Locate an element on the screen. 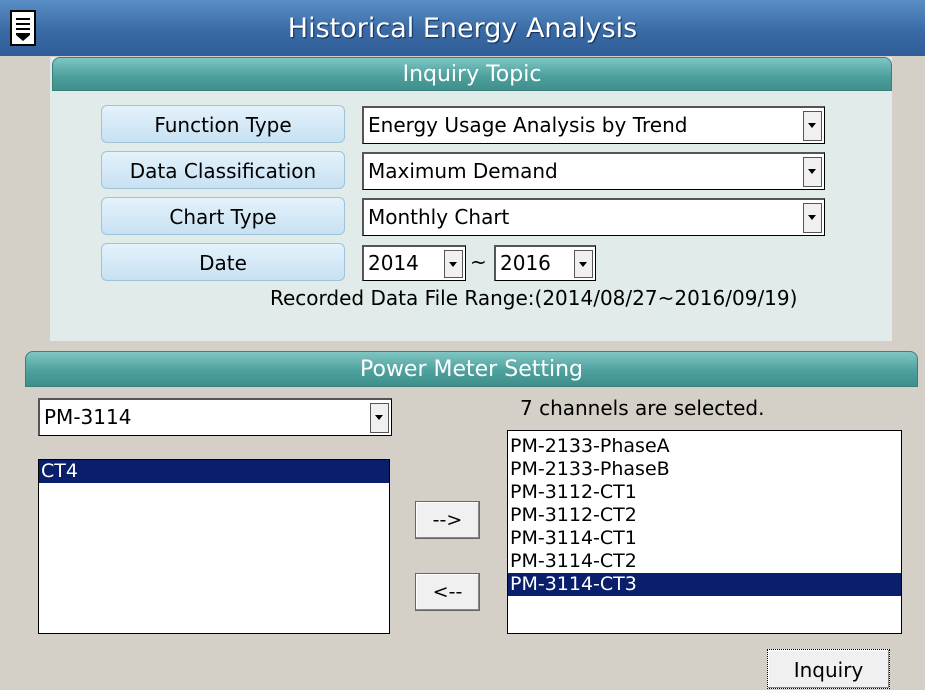 The width and height of the screenshot is (925, 690). data-classification-label: Data Classification is located at coordinates (223, 170).